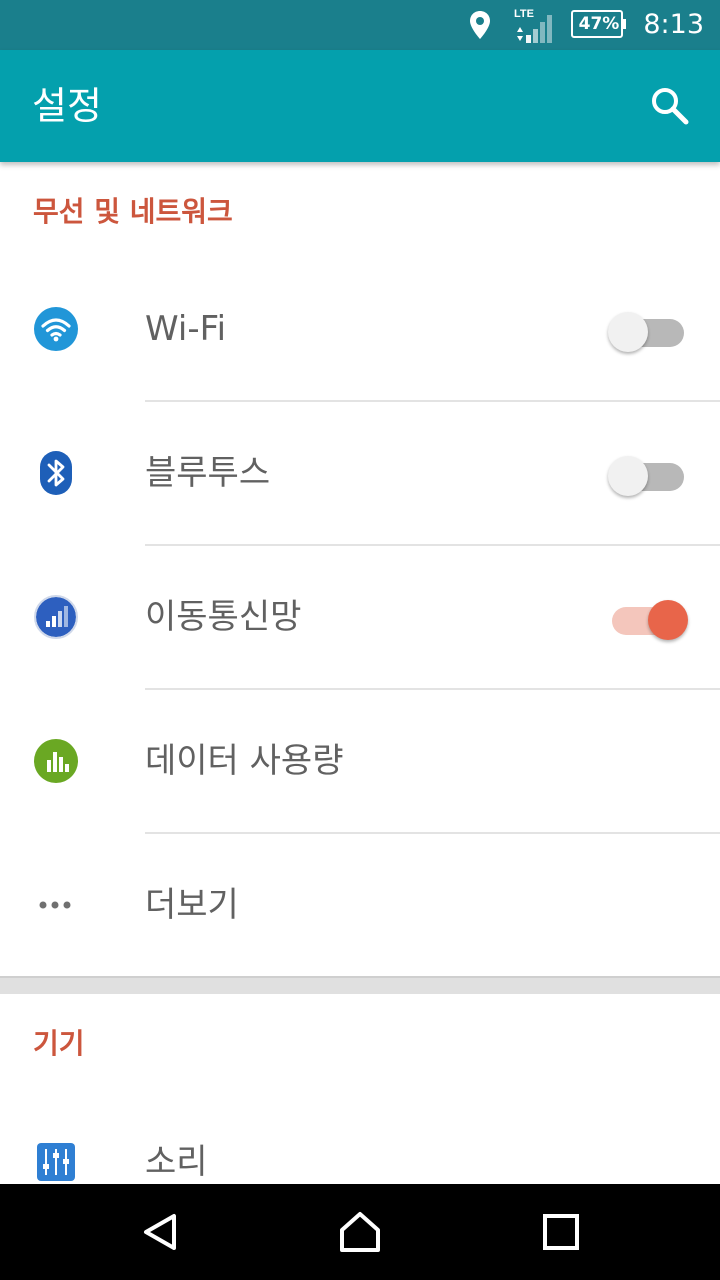  I want to click on recents-icon, so click(561, 1232).